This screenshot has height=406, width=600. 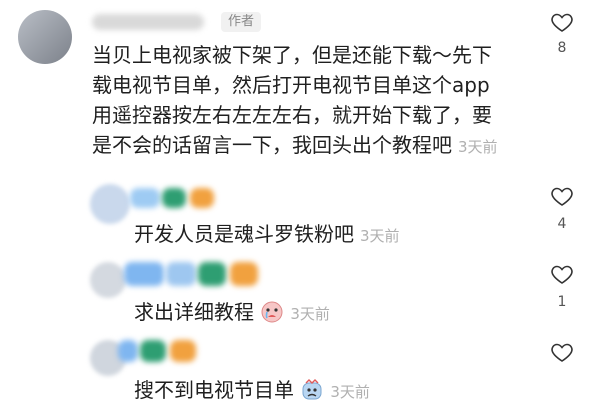 I want to click on reply-text-content: 求出详细教程, so click(x=194, y=312).